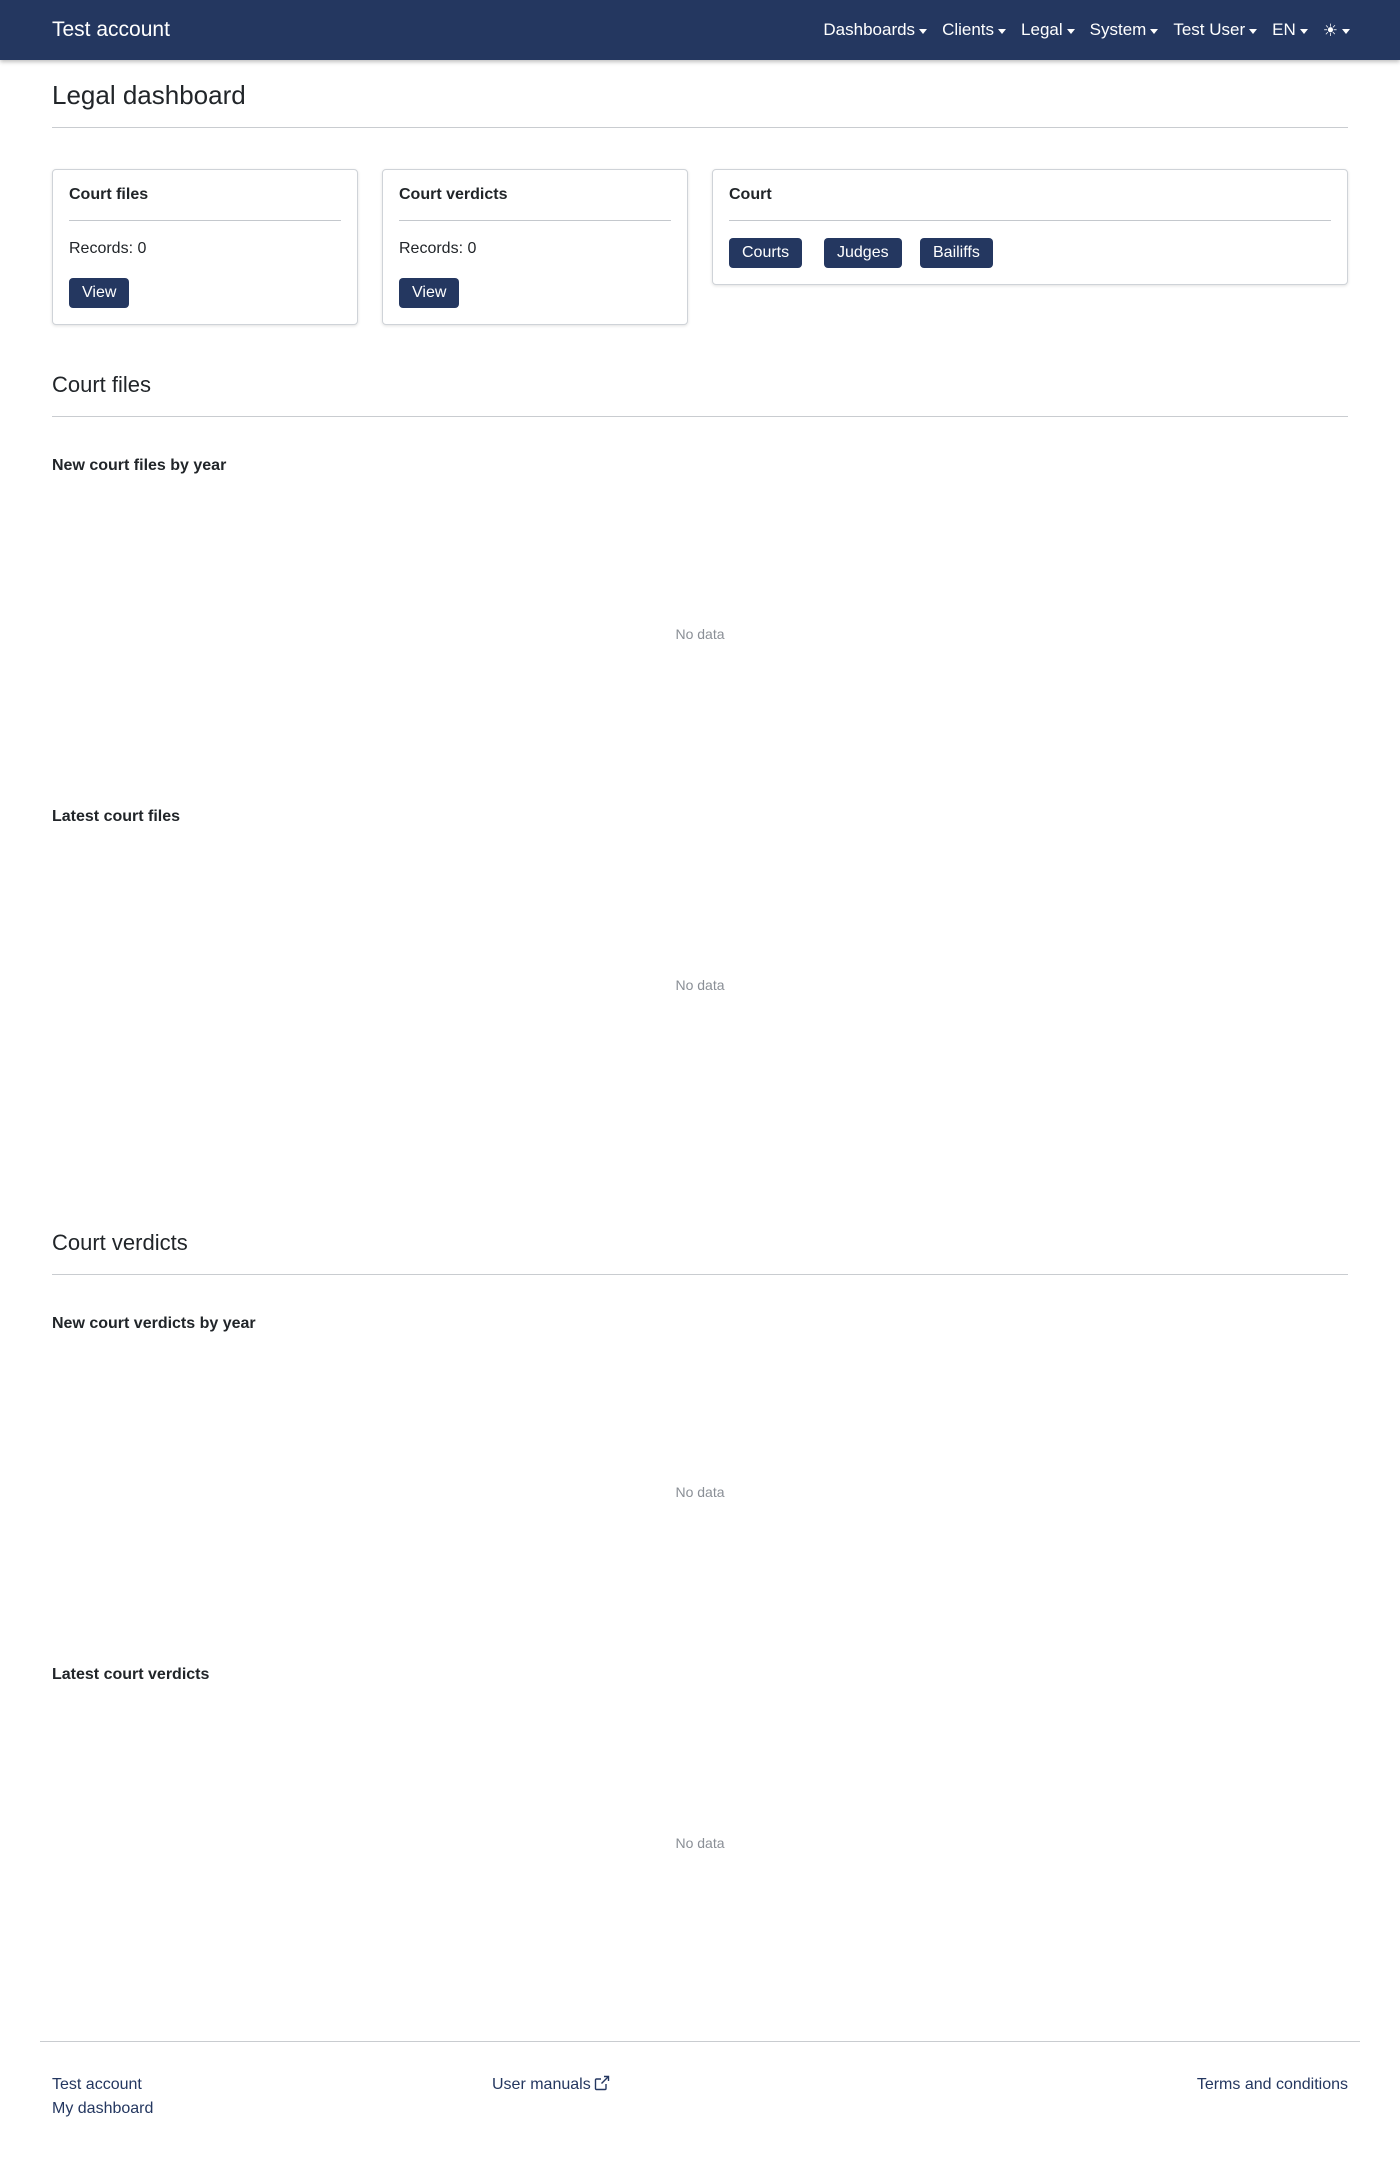  What do you see at coordinates (429, 293) in the screenshot?
I see `court-verdicts-view-button: View` at bounding box center [429, 293].